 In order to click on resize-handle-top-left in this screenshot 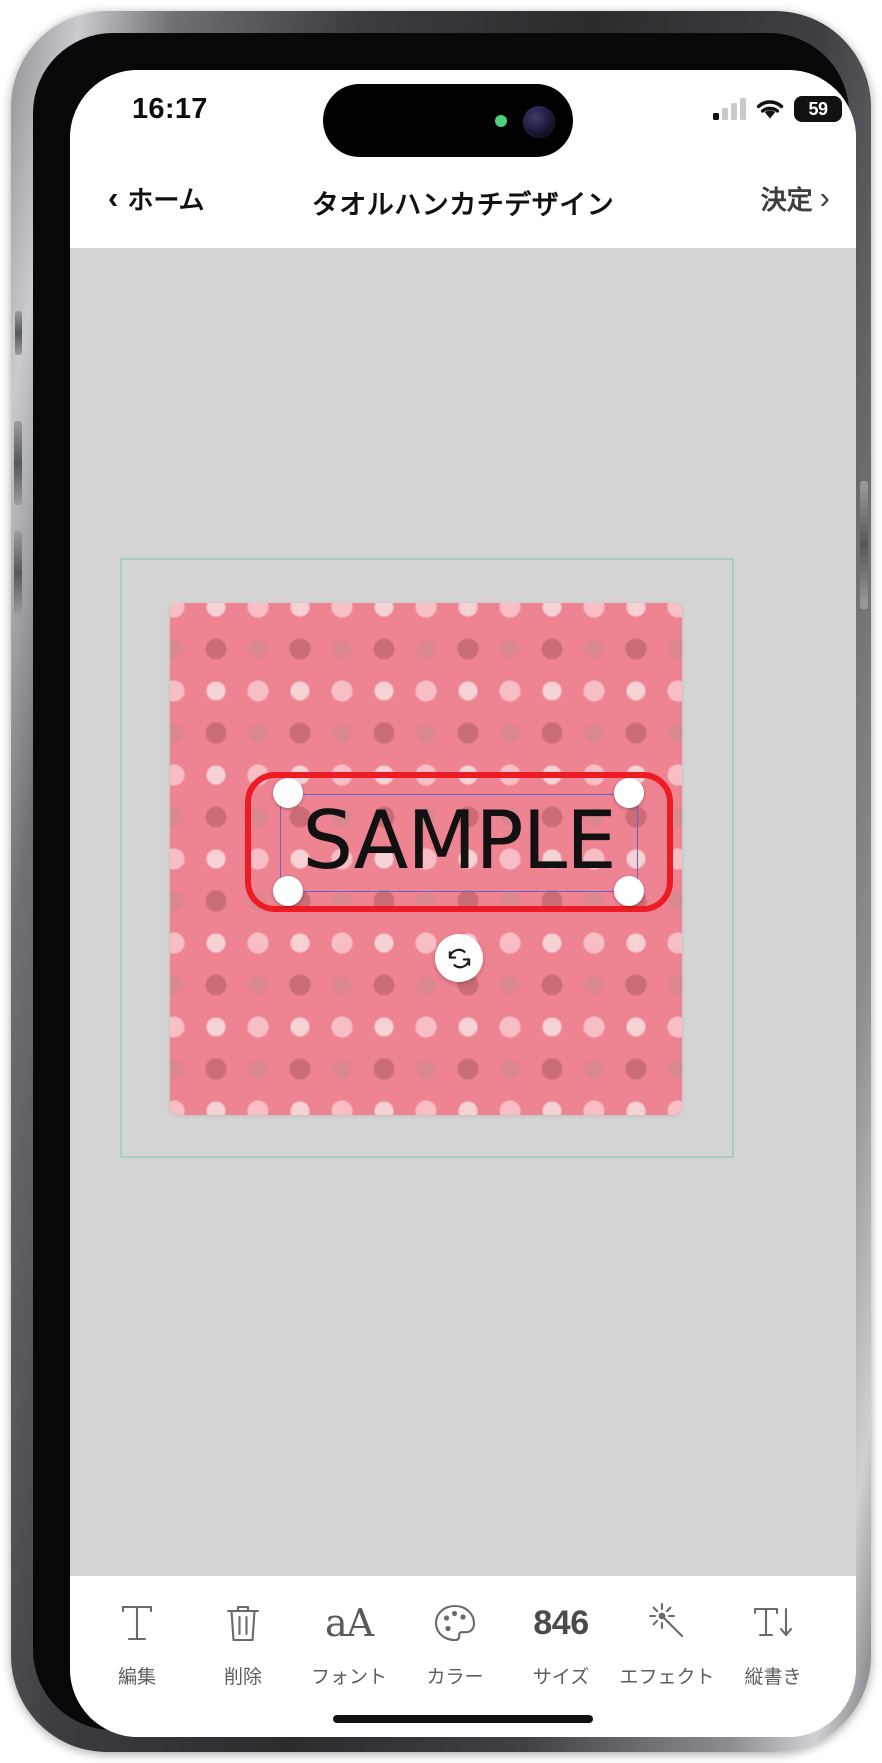, I will do `click(288, 793)`.